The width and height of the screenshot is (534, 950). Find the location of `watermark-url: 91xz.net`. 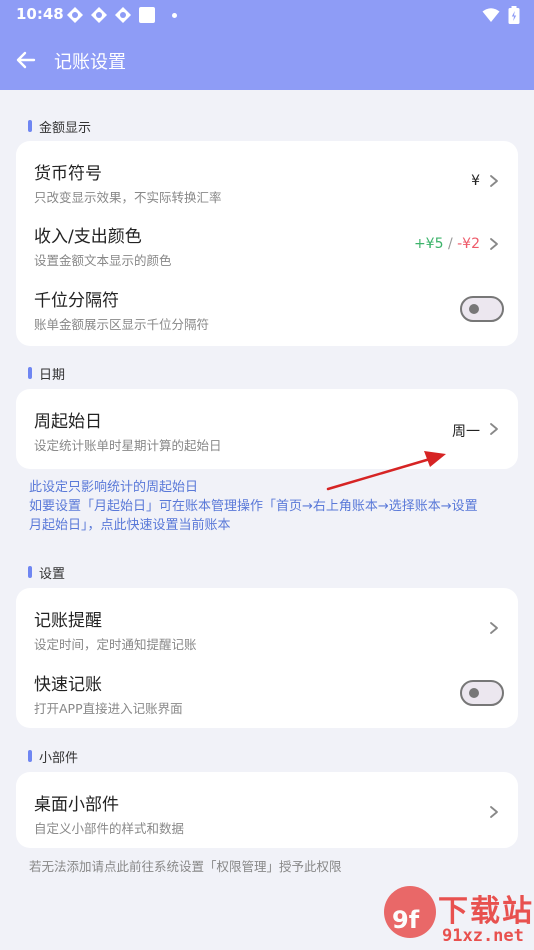

watermark-url: 91xz.net is located at coordinates (483, 936).